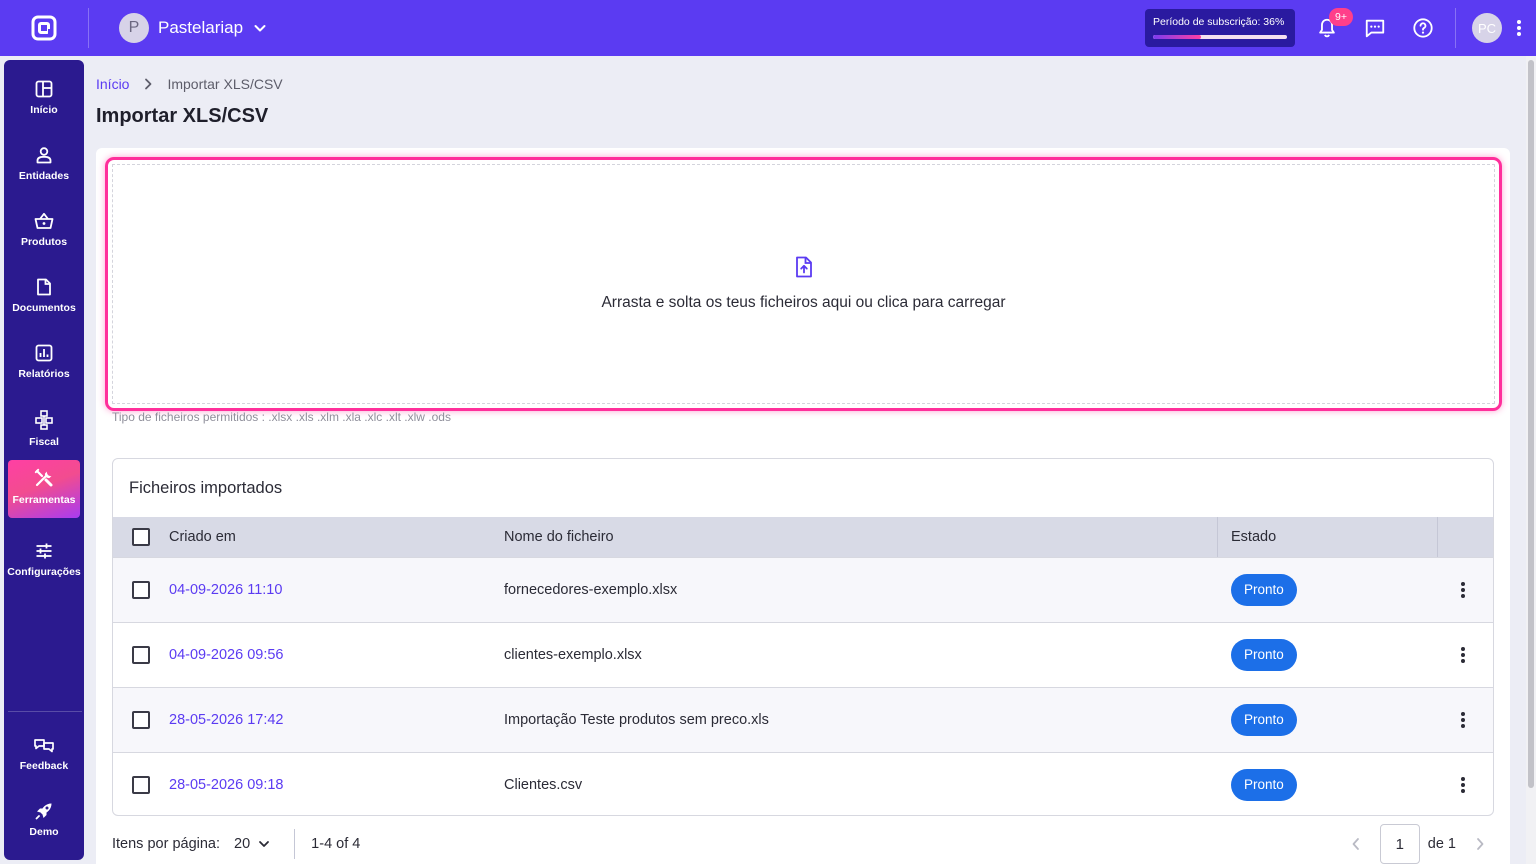 This screenshot has height=864, width=1536. What do you see at coordinates (44, 365) in the screenshot?
I see `sidebar-item-relatorios: Relatórios` at bounding box center [44, 365].